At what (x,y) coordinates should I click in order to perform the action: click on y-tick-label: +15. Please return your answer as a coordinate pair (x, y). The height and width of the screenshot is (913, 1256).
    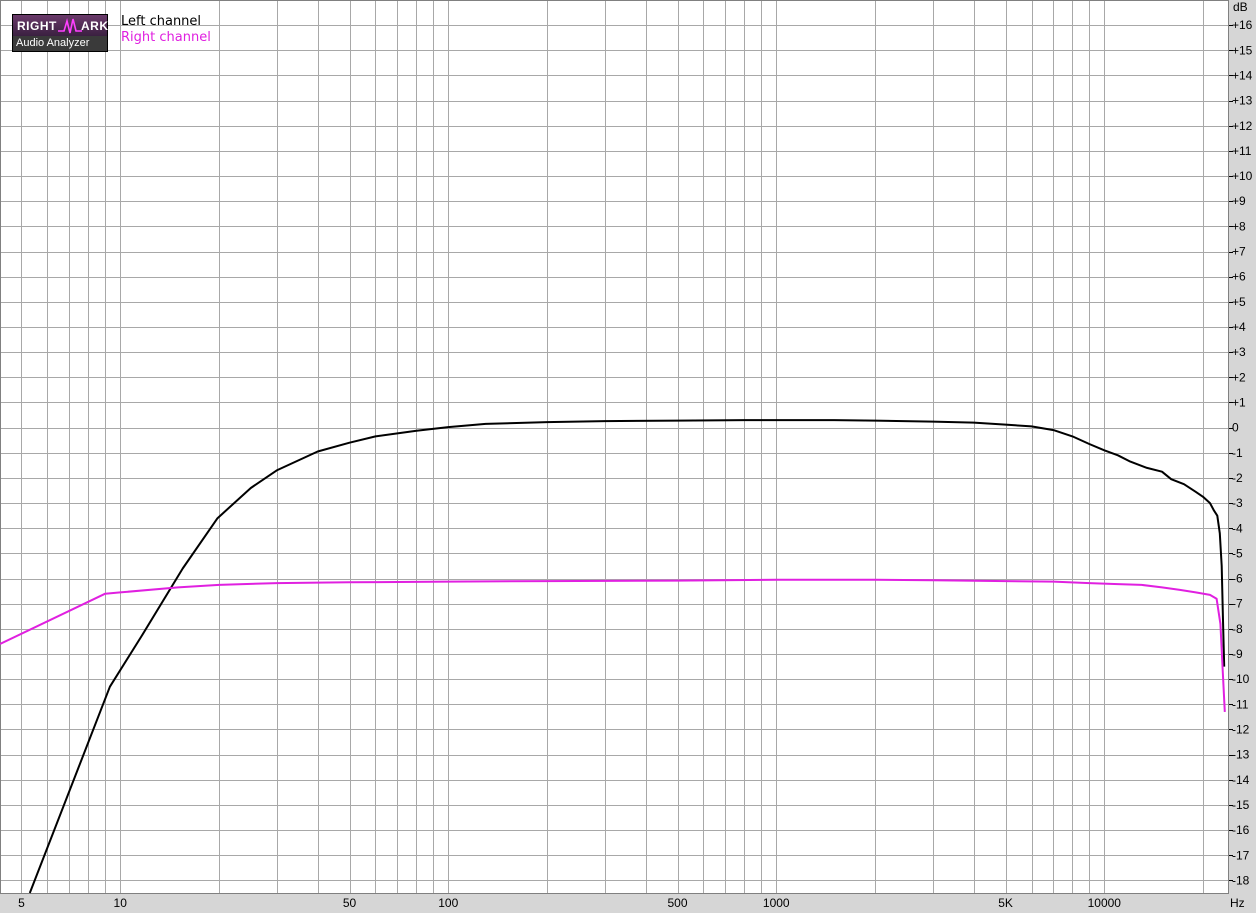
    Looking at the image, I should click on (1242, 50).